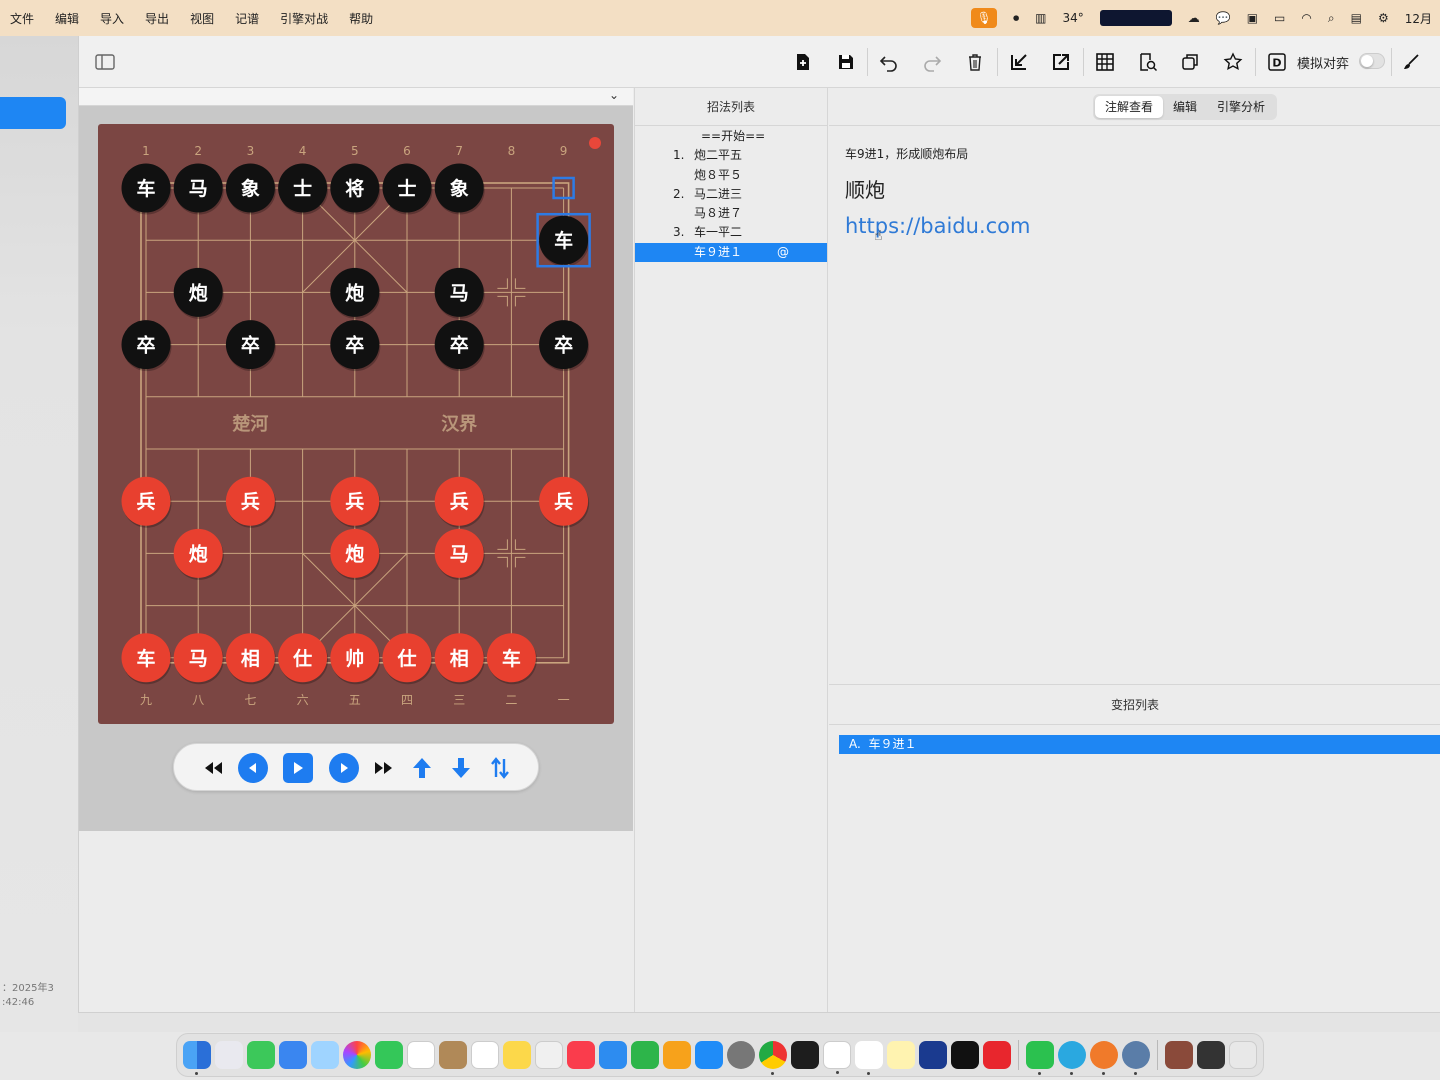  Describe the element at coordinates (1372, 61) in the screenshot. I see `simulate-game-toggle` at that location.